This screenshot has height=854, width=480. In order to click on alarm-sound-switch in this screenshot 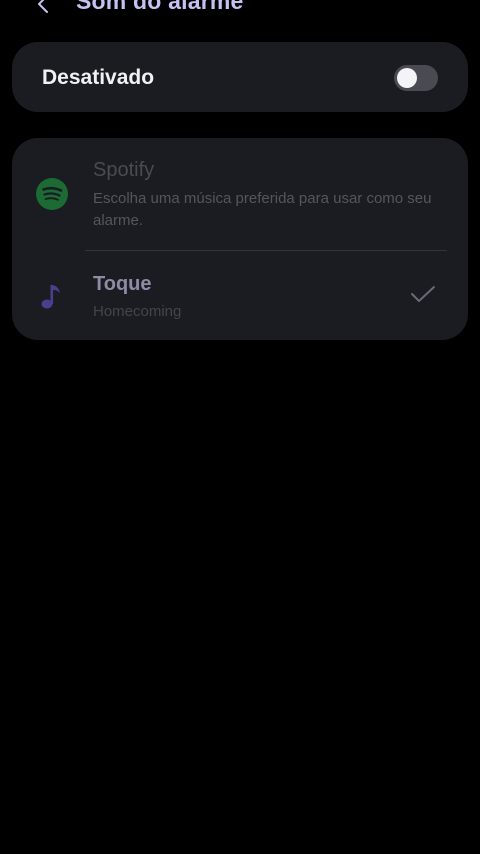, I will do `click(416, 78)`.